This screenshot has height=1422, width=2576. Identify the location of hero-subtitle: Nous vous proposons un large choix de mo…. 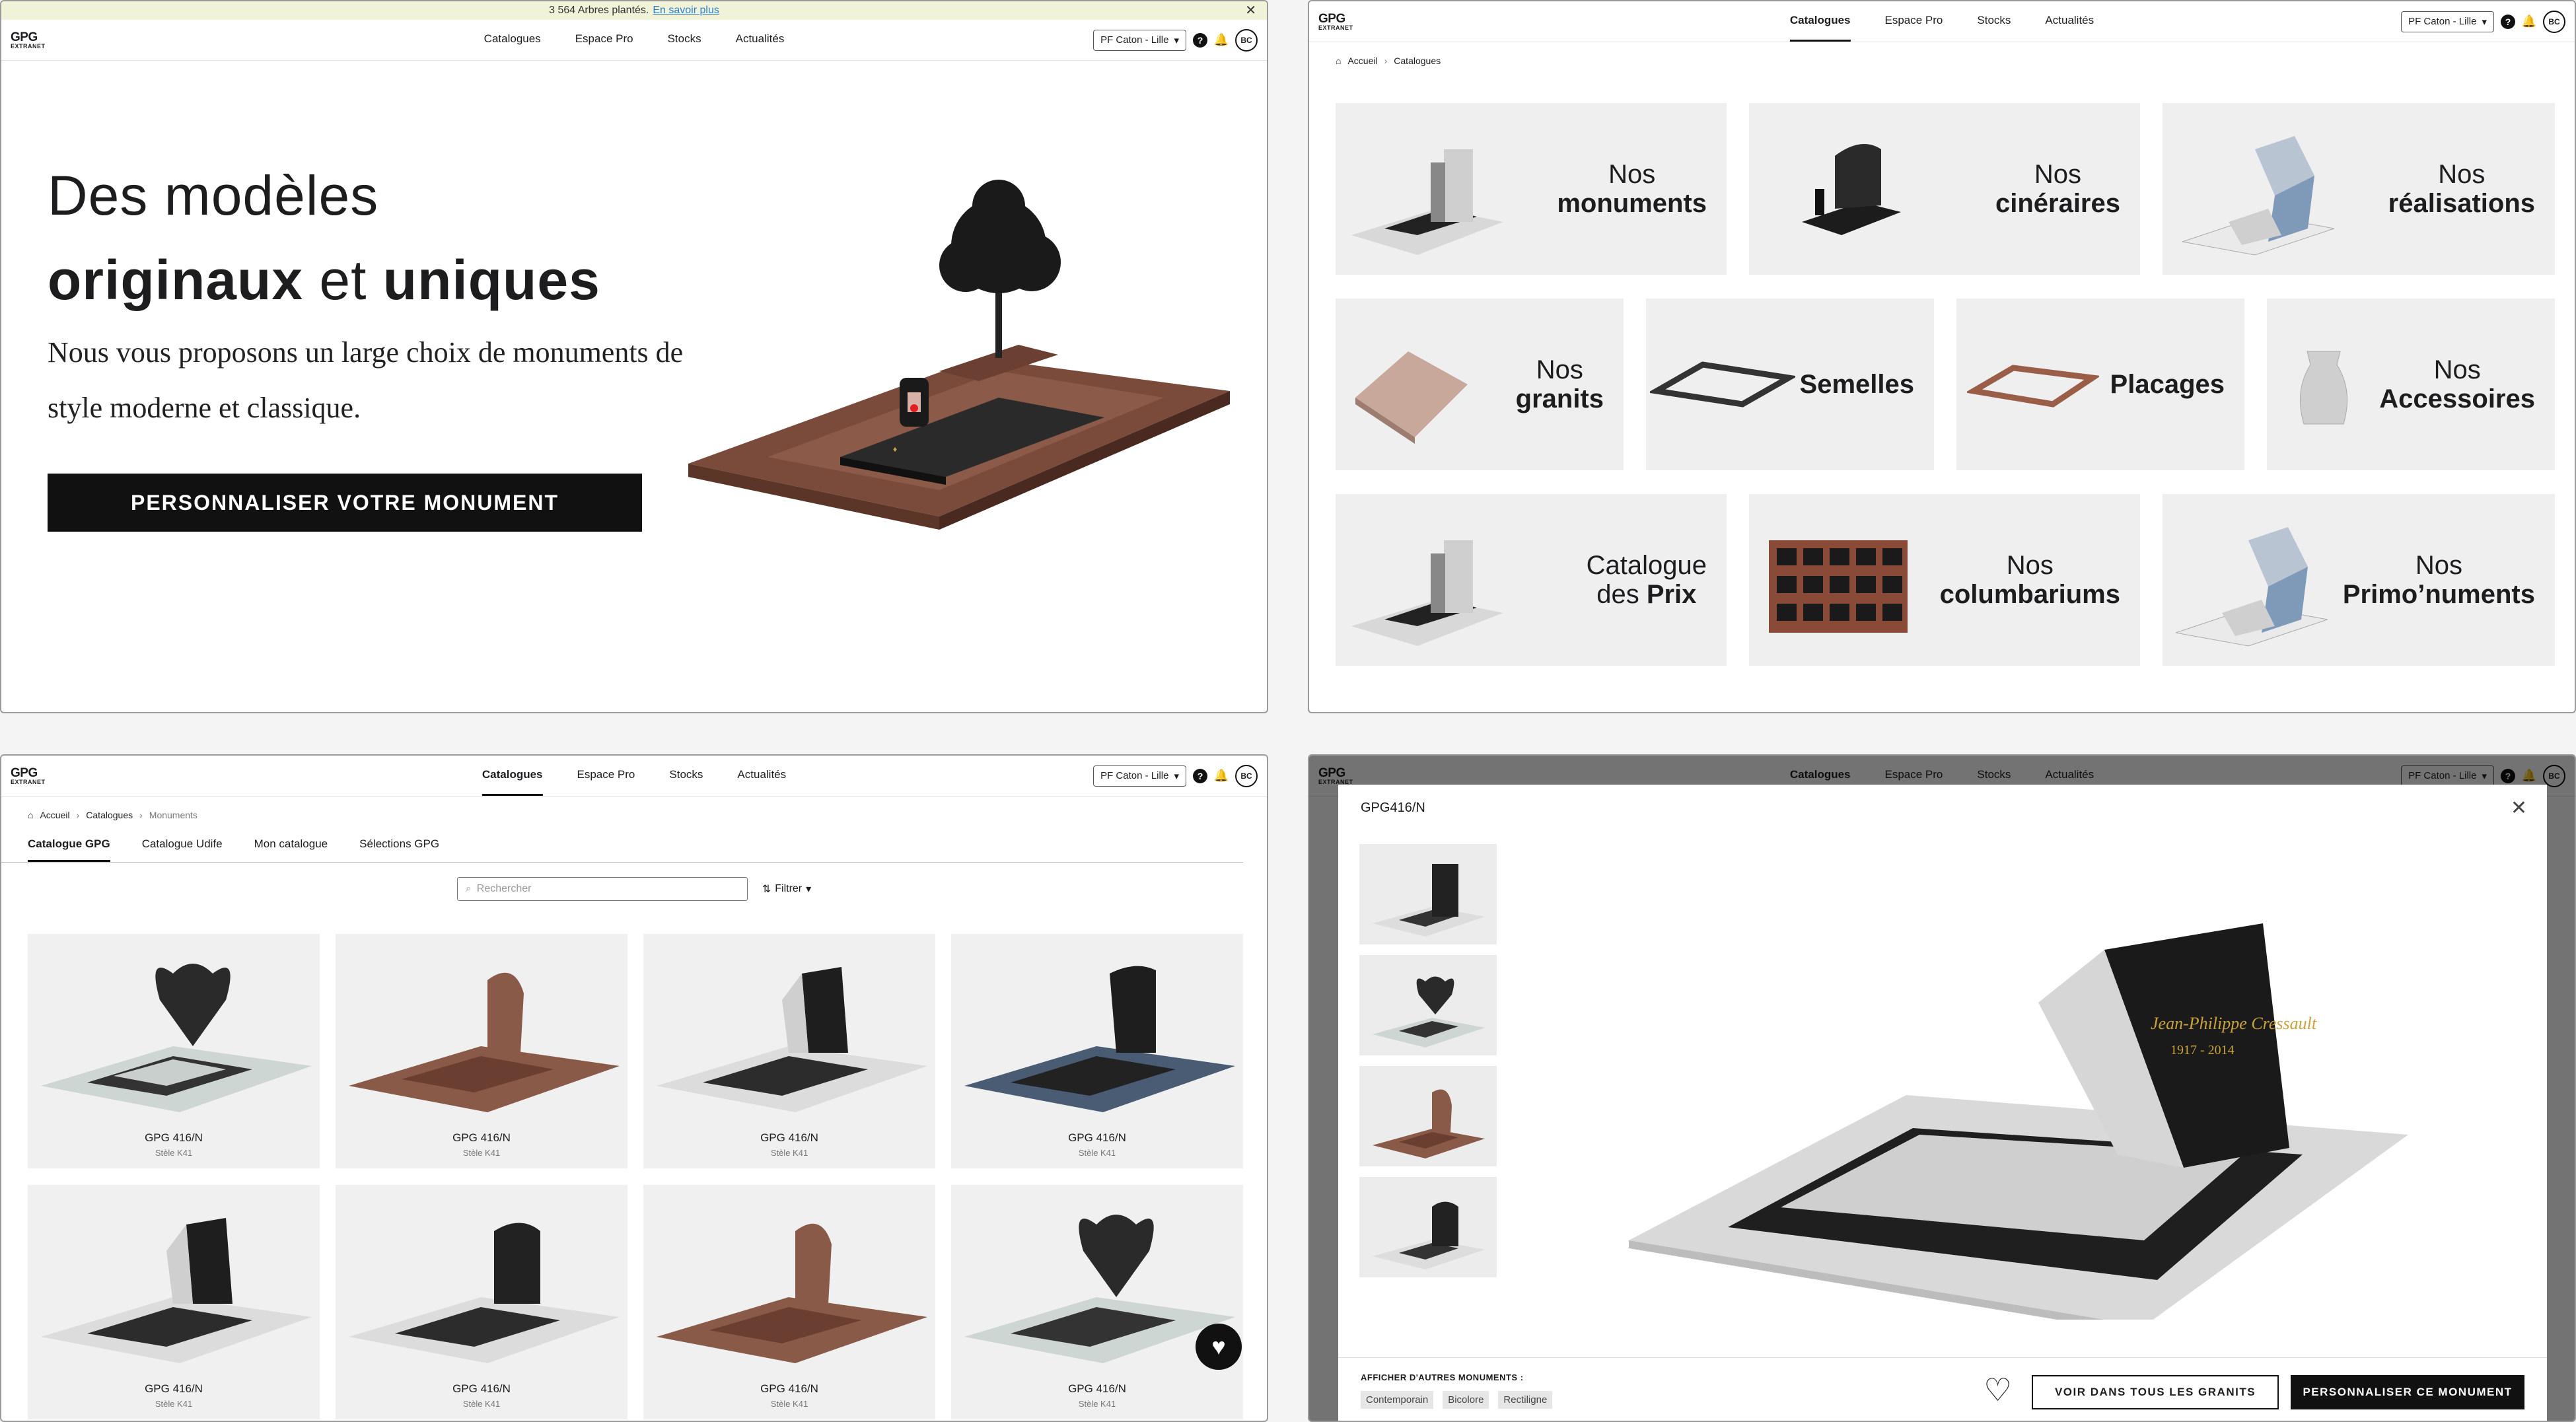
(366, 380).